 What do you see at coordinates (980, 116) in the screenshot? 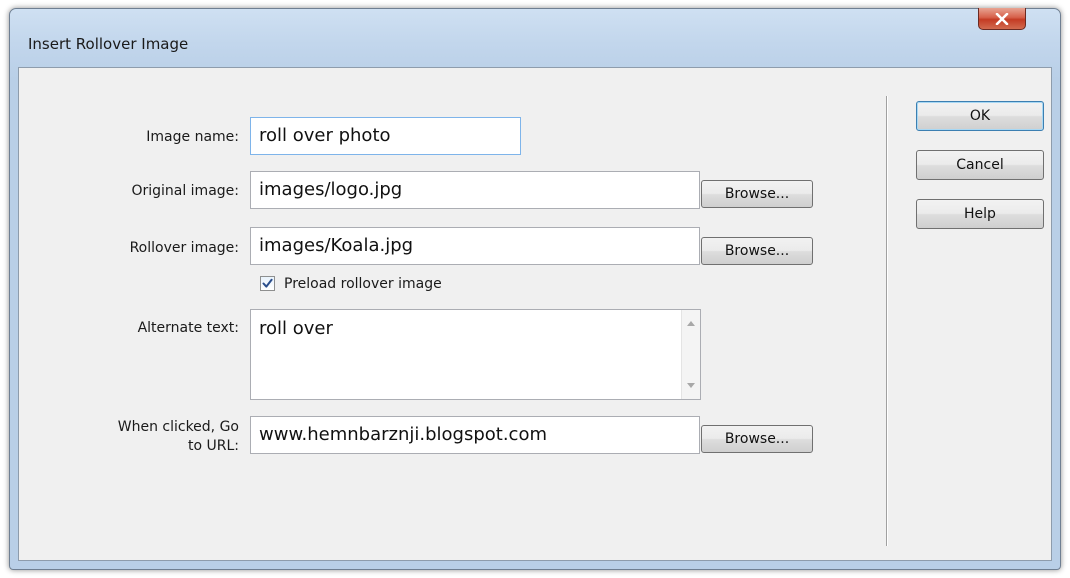
I see `ok-button: OK` at bounding box center [980, 116].